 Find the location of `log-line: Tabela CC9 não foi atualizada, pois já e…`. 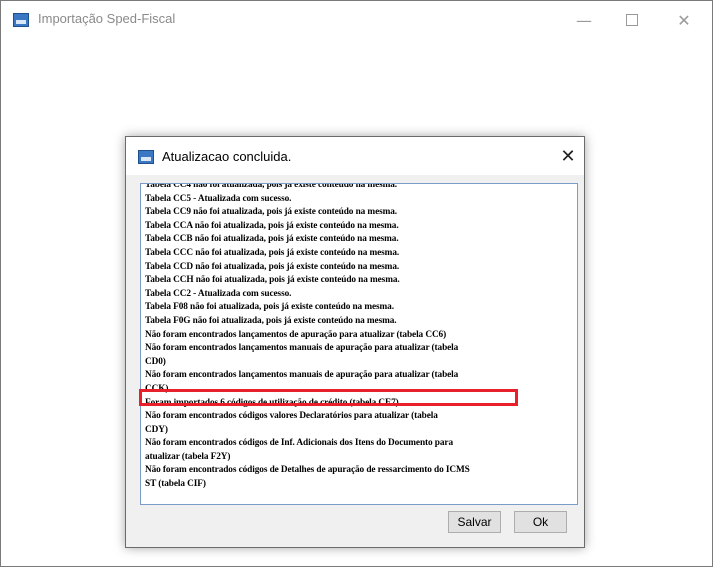

log-line: Tabela CC9 não foi atualizada, pois já e… is located at coordinates (271, 212).